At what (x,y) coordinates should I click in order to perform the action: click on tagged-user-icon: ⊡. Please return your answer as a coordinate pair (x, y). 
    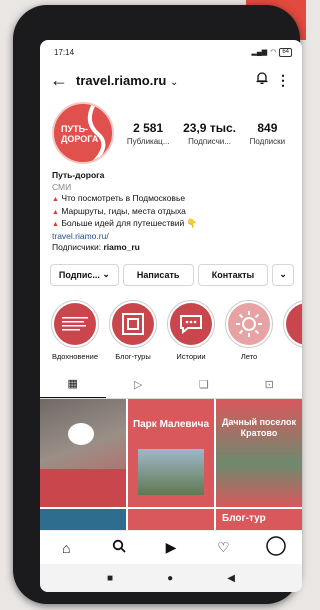
    Looking at the image, I should click on (269, 384).